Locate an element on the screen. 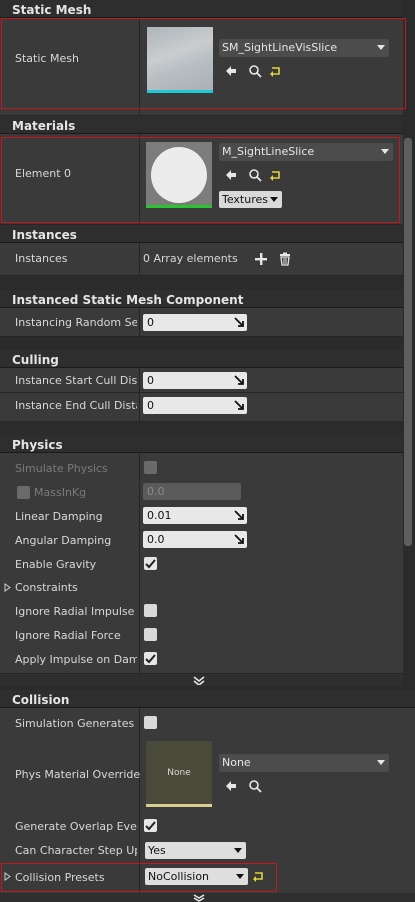  mass-in-kg-checkbox is located at coordinates (23, 492).